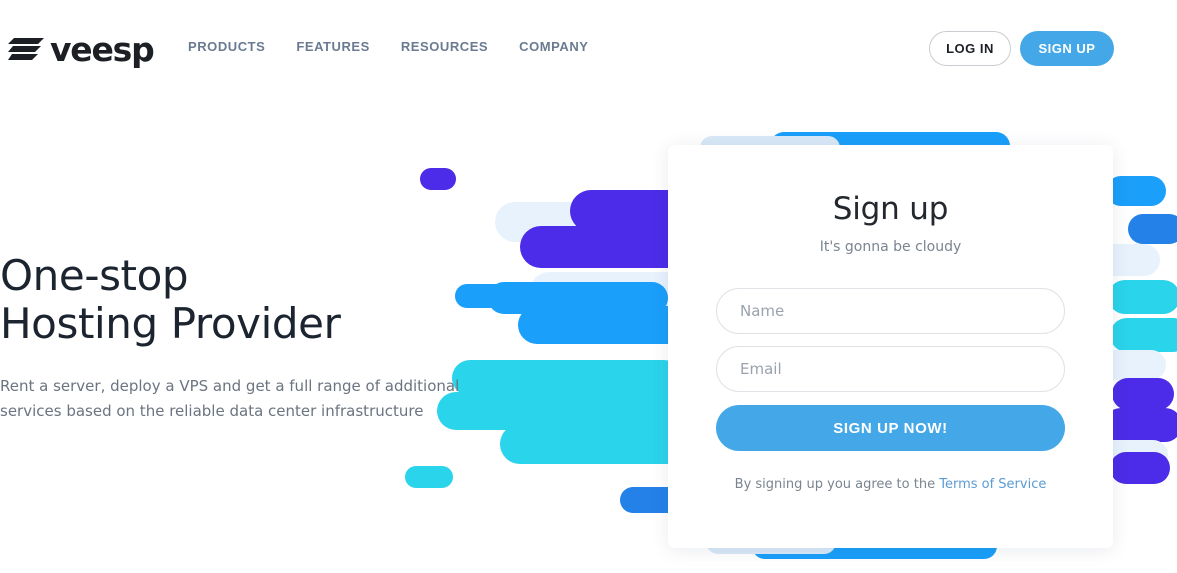 The height and width of the screenshot is (573, 1177). What do you see at coordinates (890, 311) in the screenshot?
I see `name-input` at bounding box center [890, 311].